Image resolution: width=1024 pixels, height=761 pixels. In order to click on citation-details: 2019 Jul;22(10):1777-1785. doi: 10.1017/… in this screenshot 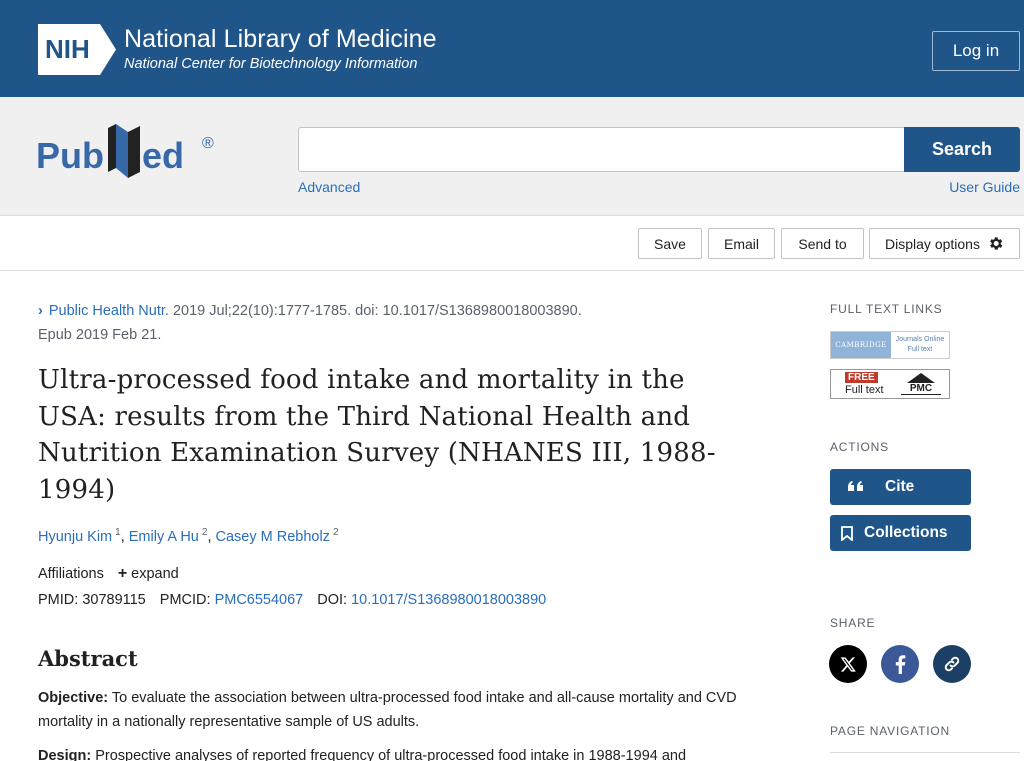, I will do `click(375, 311)`.